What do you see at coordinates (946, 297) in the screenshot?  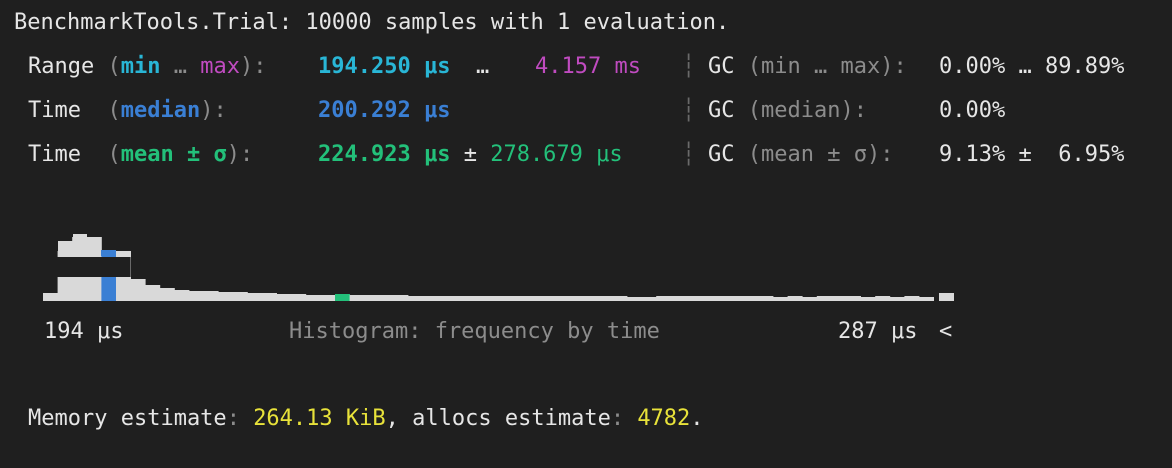 I see `histogram-overflow-bar` at bounding box center [946, 297].